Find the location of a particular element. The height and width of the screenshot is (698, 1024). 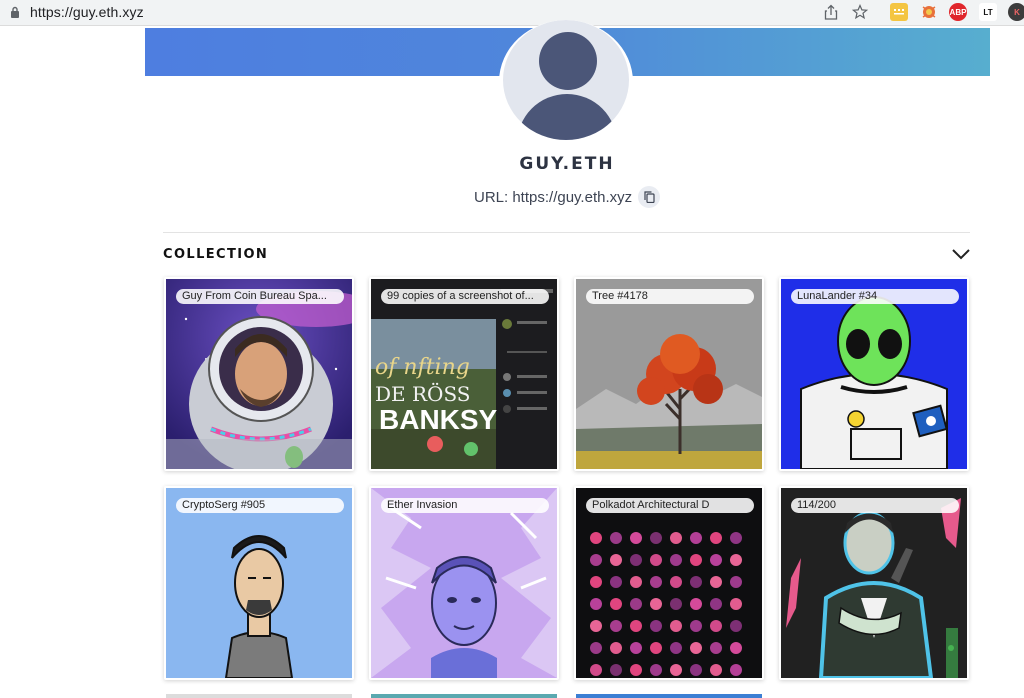

profile-url-row: URL: https://guy.eth.xyz is located at coordinates (567, 197).